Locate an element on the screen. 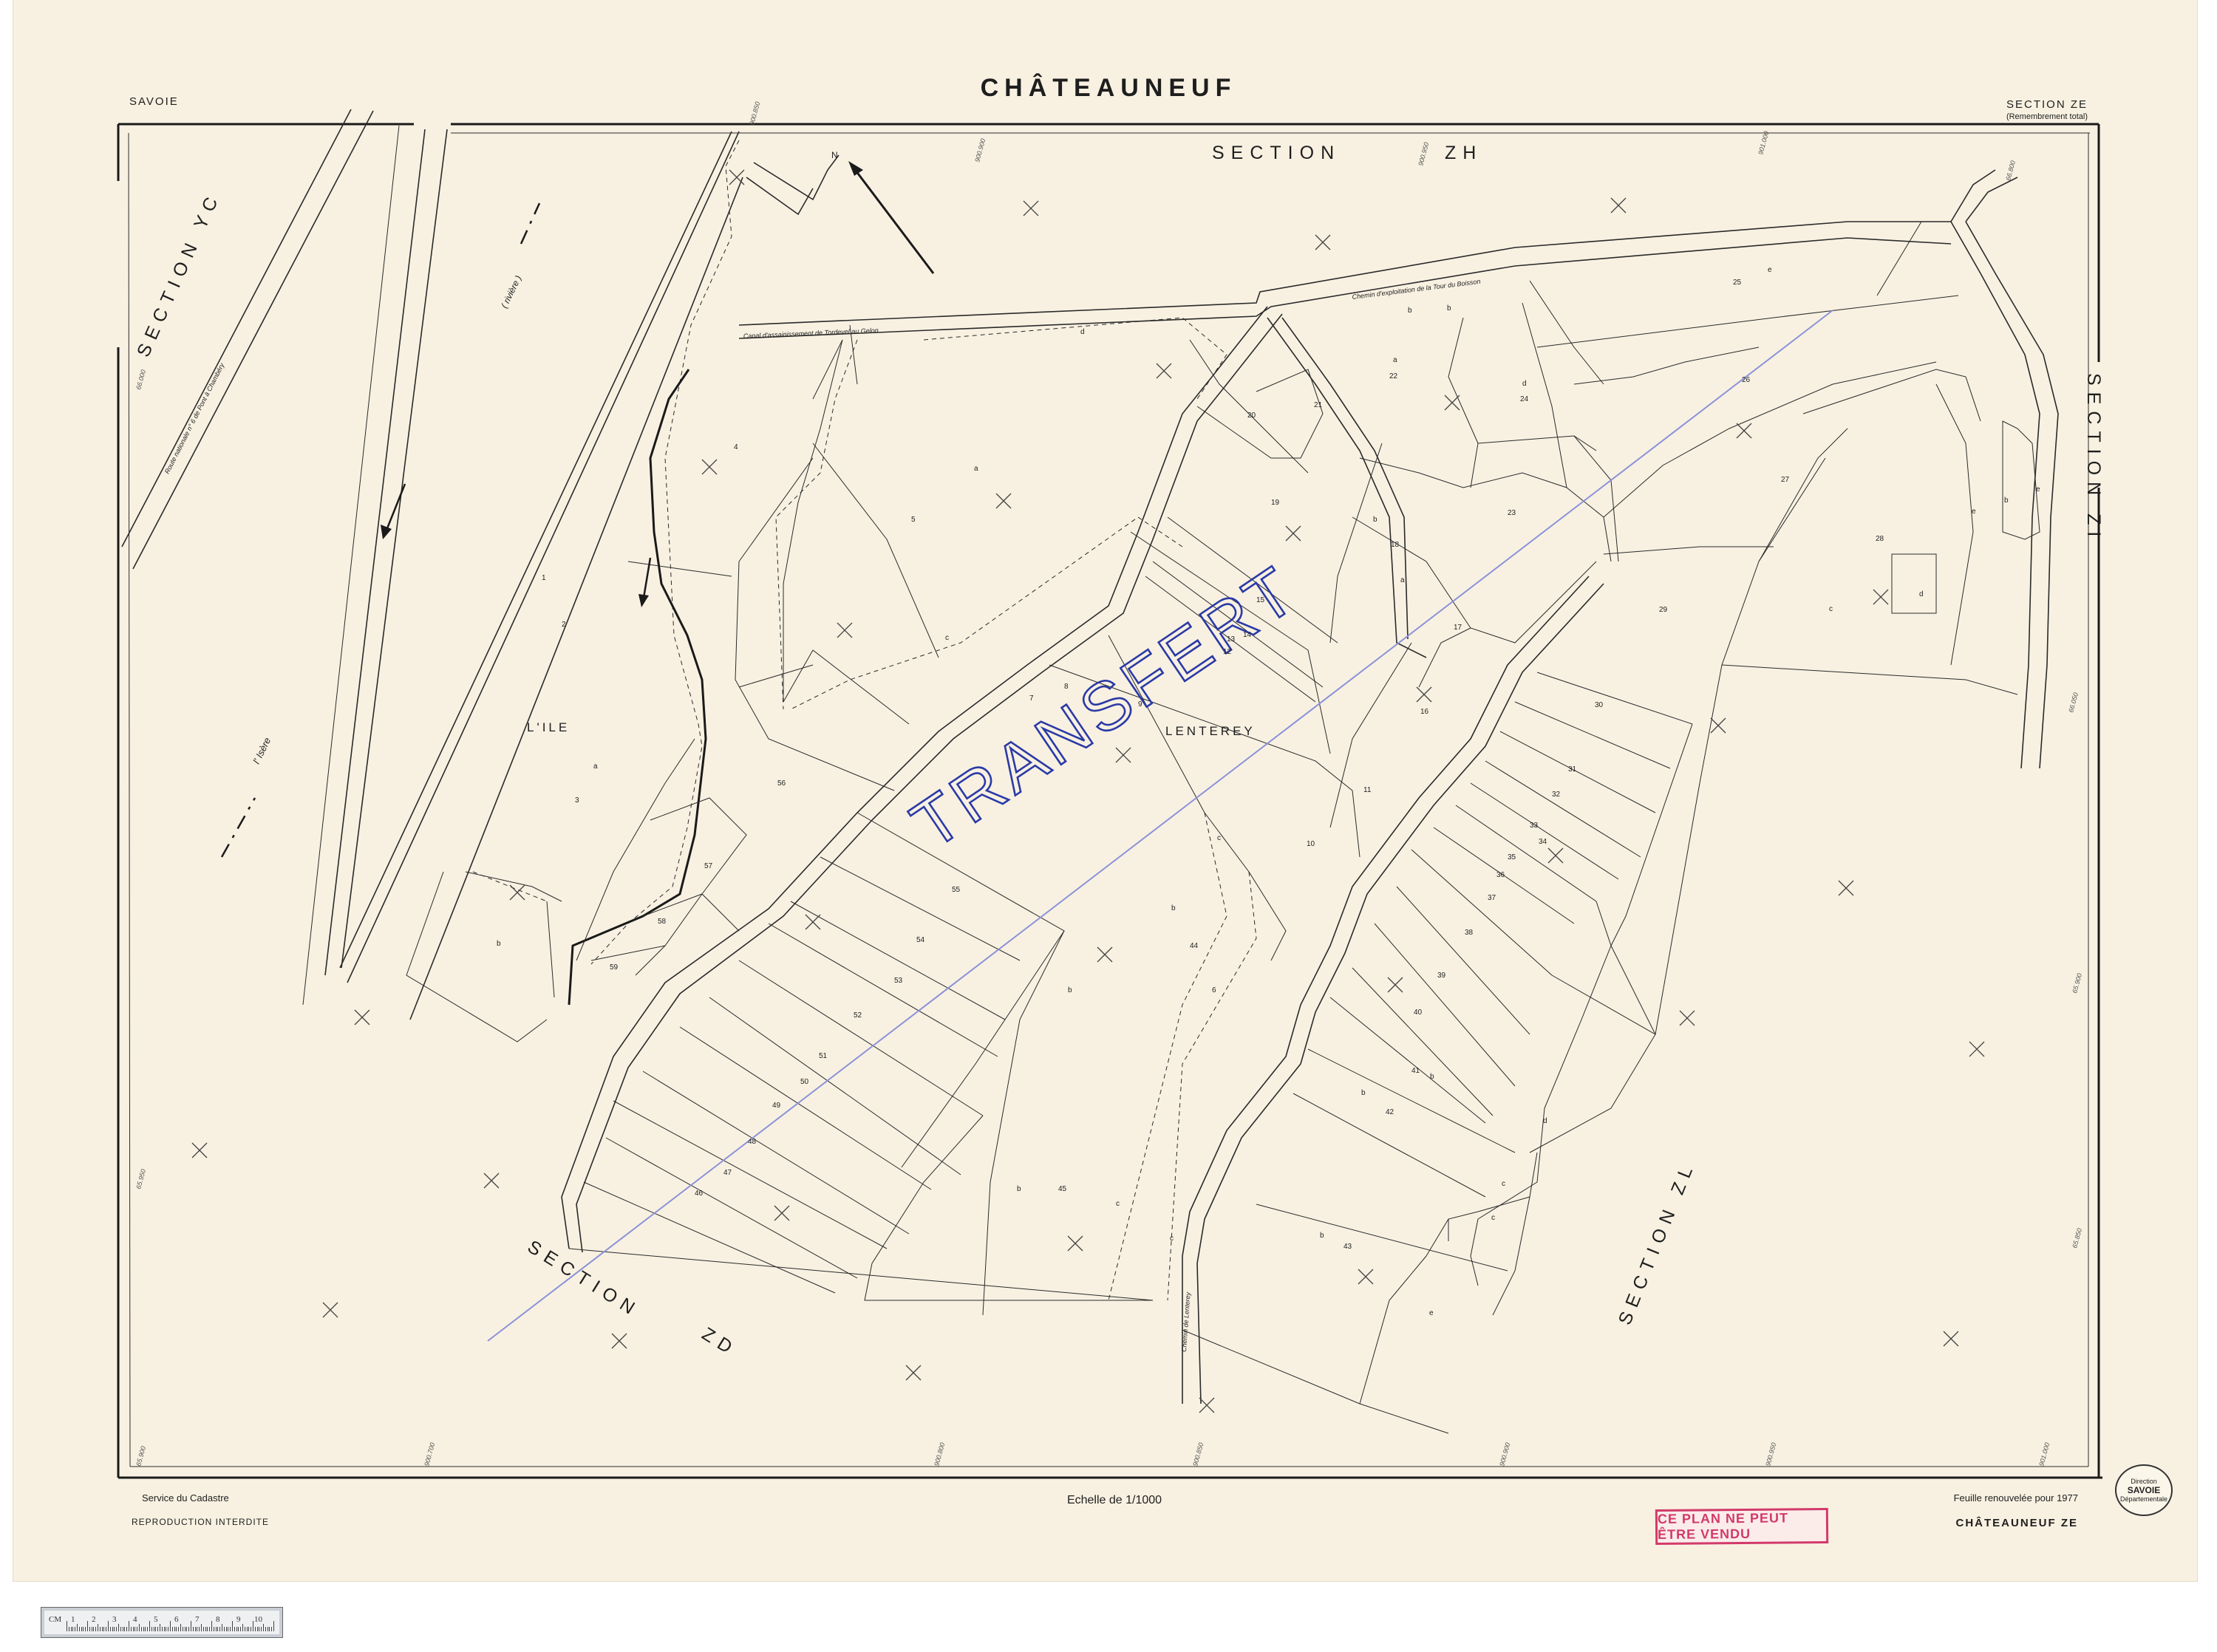  coord-bottom-1: 900.700 is located at coordinates (429, 1454).